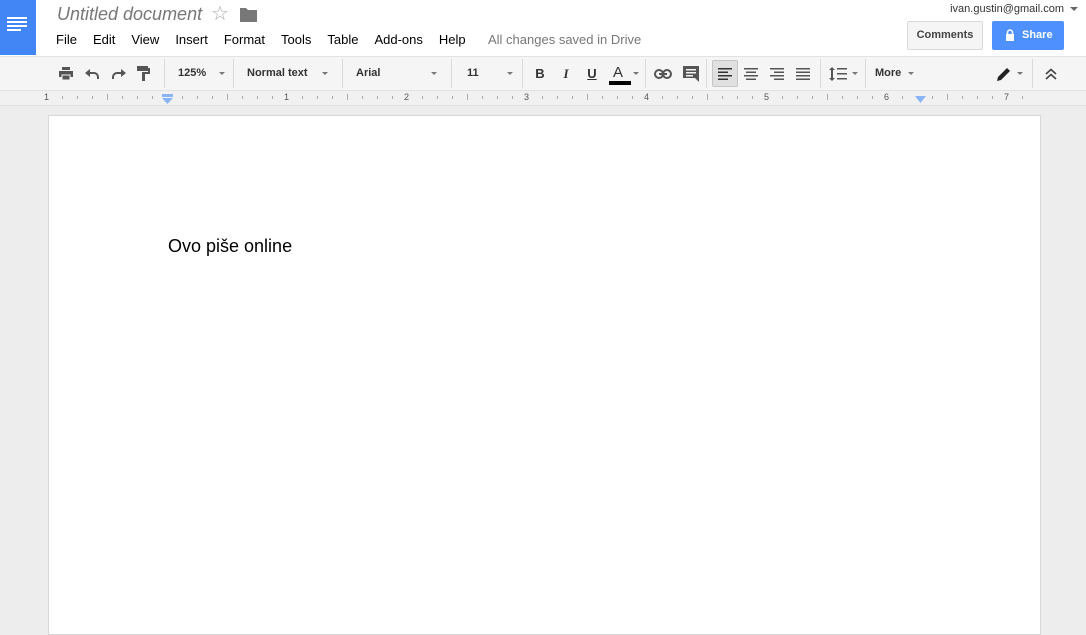 The image size is (1086, 635). I want to click on undo-icon, so click(92, 73).